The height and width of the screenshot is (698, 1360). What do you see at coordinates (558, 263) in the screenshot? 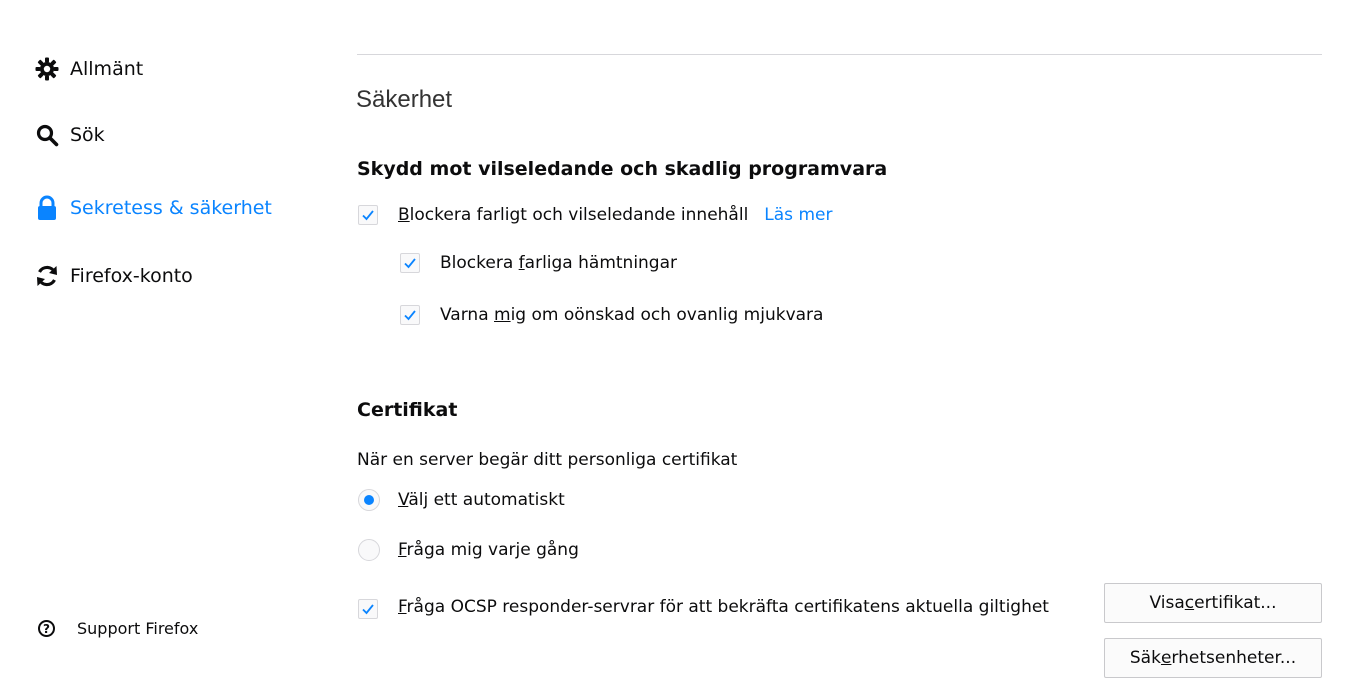
I see `block-downloads-label: Blockera farliga hämtningar` at bounding box center [558, 263].